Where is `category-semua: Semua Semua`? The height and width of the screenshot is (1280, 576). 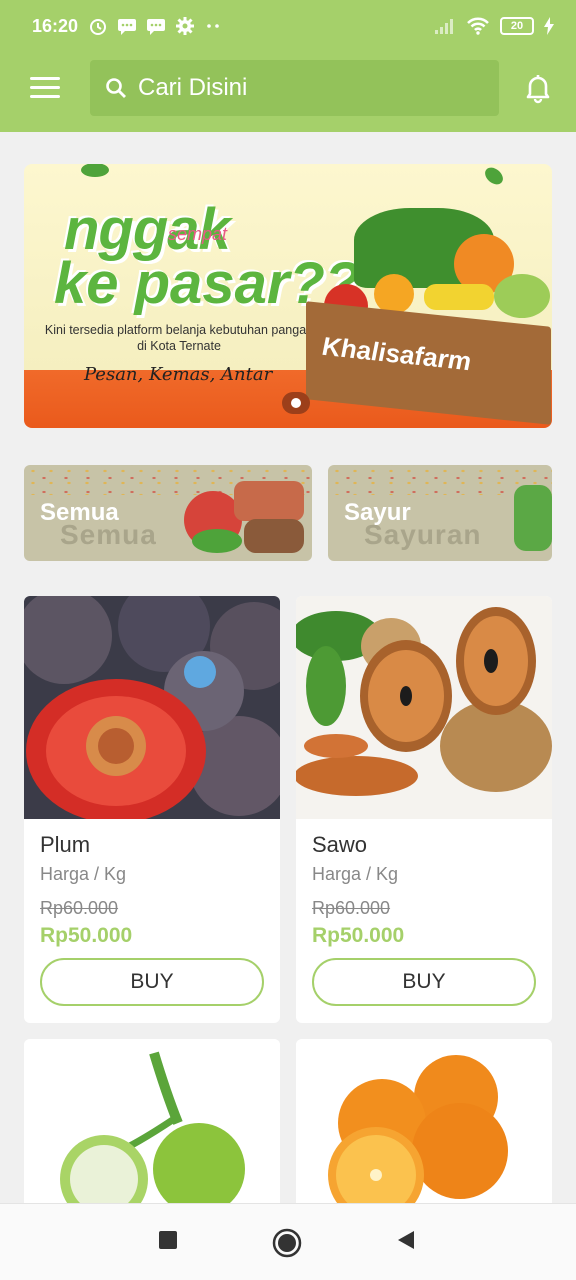 category-semua: Semua Semua is located at coordinates (168, 513).